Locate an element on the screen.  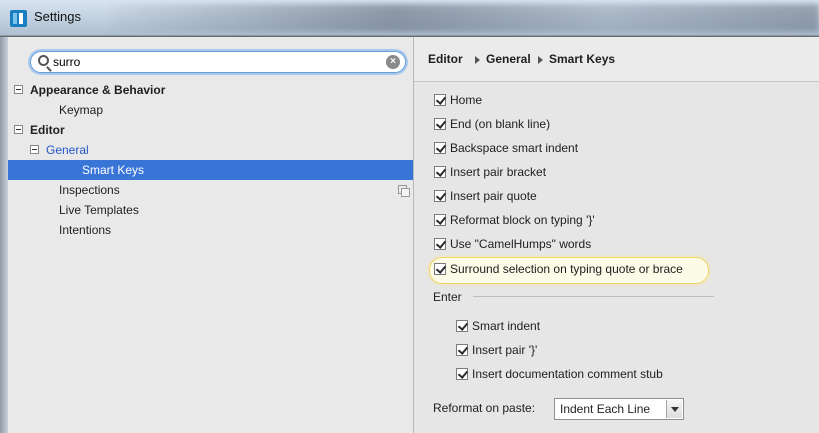
option-label: Insert pair bracket is located at coordinates (498, 172).